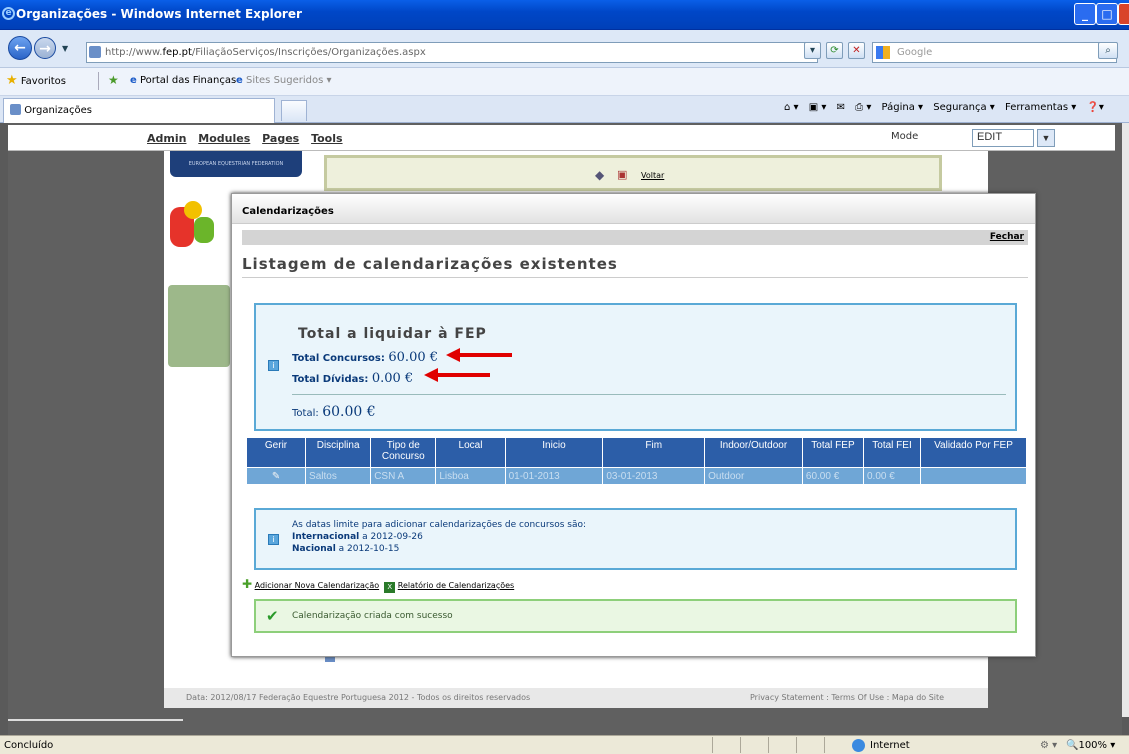 The image size is (1129, 754). I want to click on mail-icon: ✉, so click(841, 107).